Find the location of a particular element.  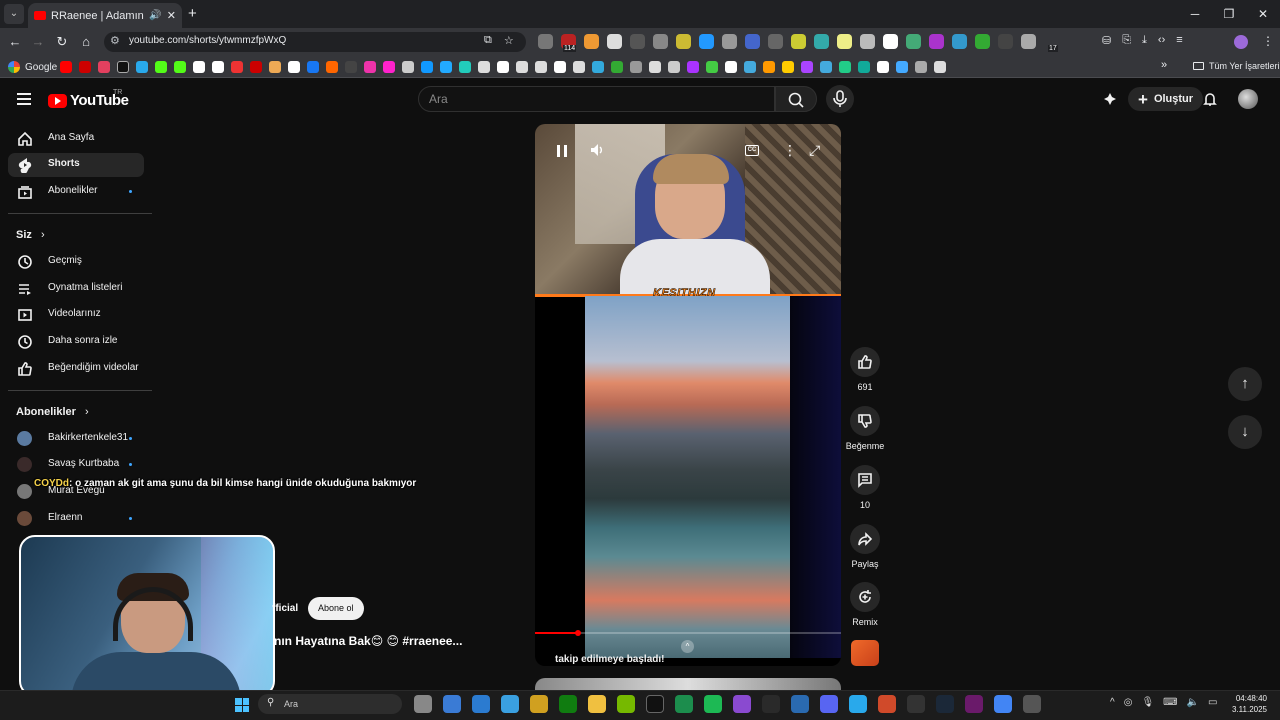

comments-button is located at coordinates (865, 480).